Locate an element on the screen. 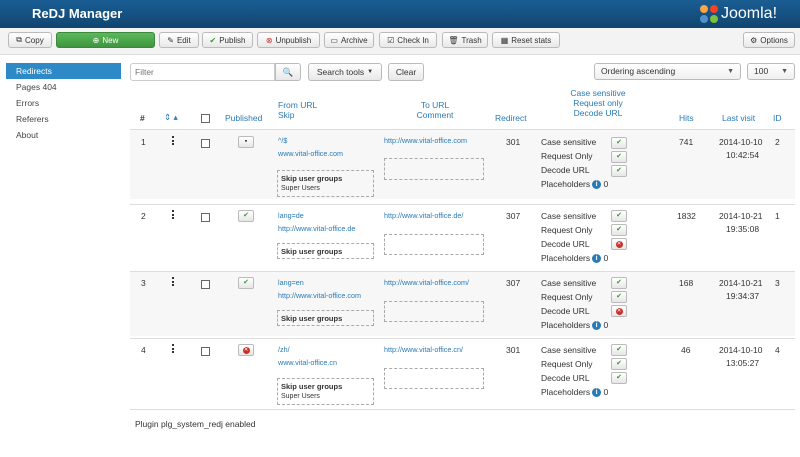  flag-placeholders-label: Placeholders is located at coordinates (566, 392).